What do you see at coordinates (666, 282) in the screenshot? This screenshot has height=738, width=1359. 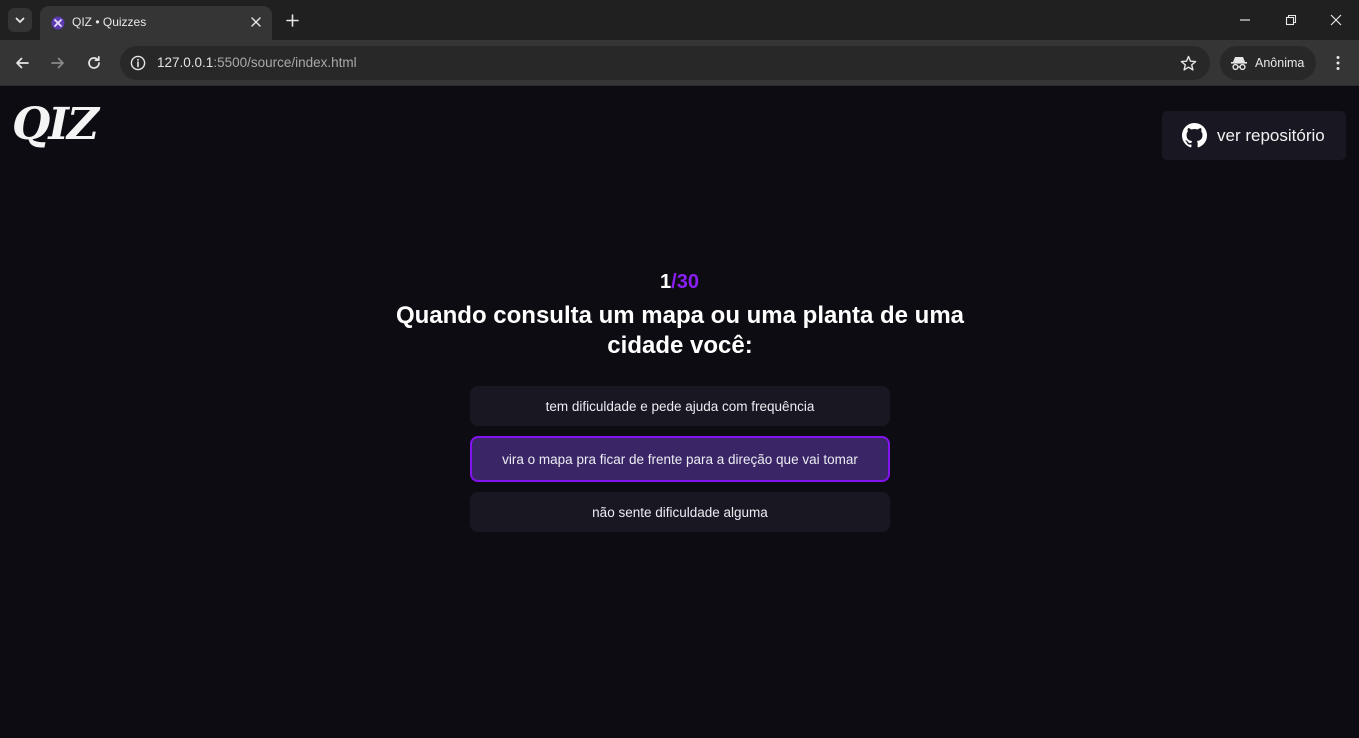 I see `question-current: 1` at bounding box center [666, 282].